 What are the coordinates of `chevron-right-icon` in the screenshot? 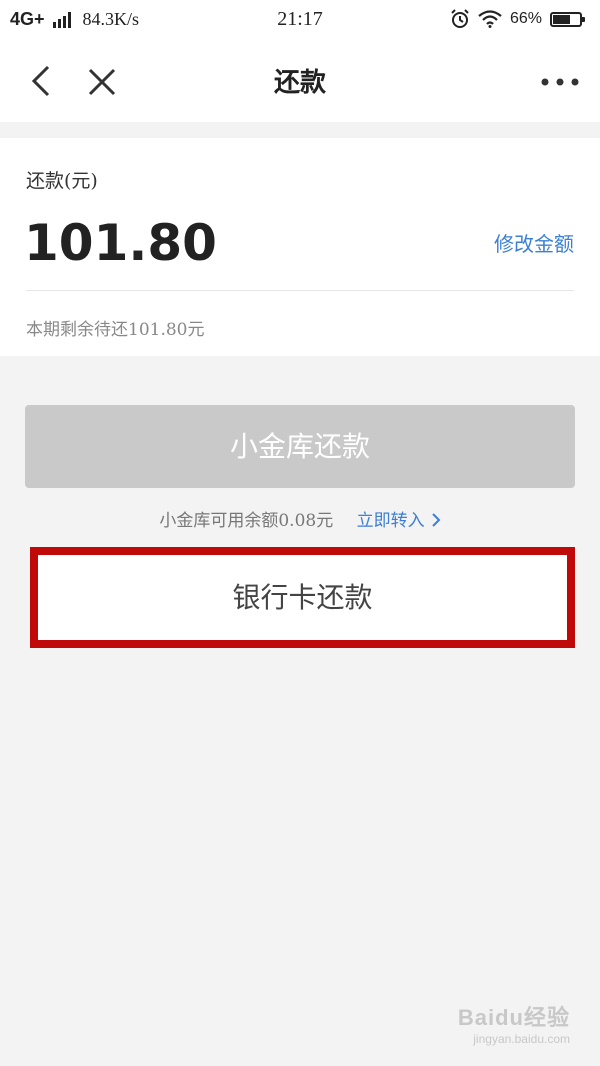 It's located at (436, 520).